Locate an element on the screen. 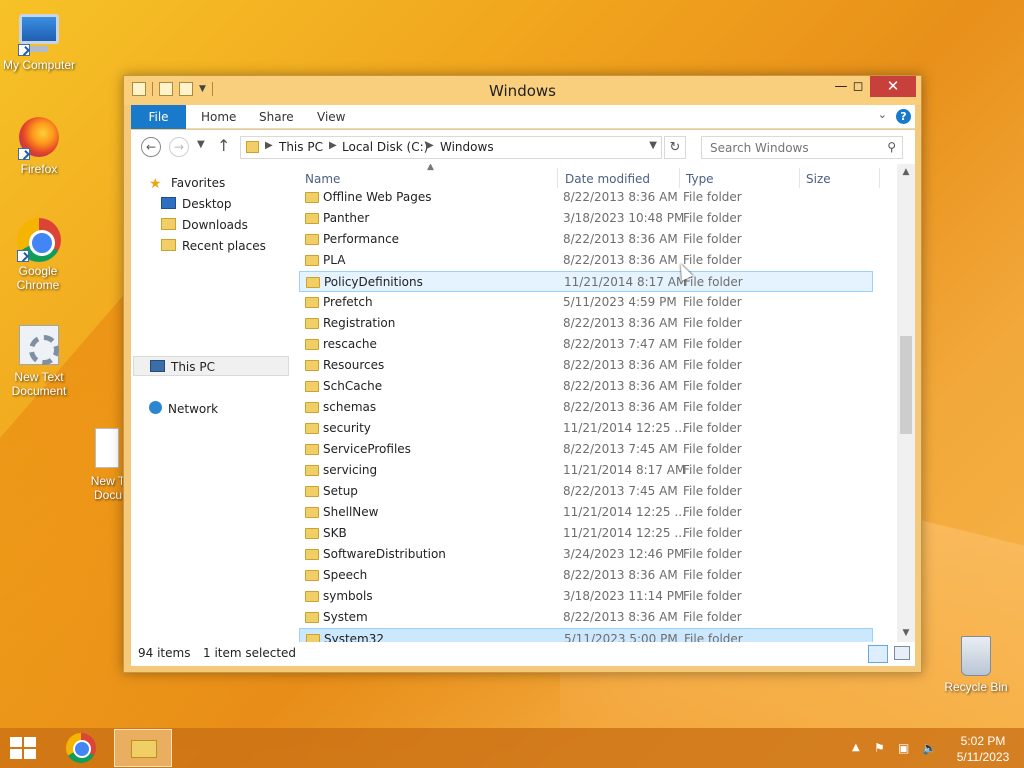  back-arrow-icon: ← is located at coordinates (151, 147).